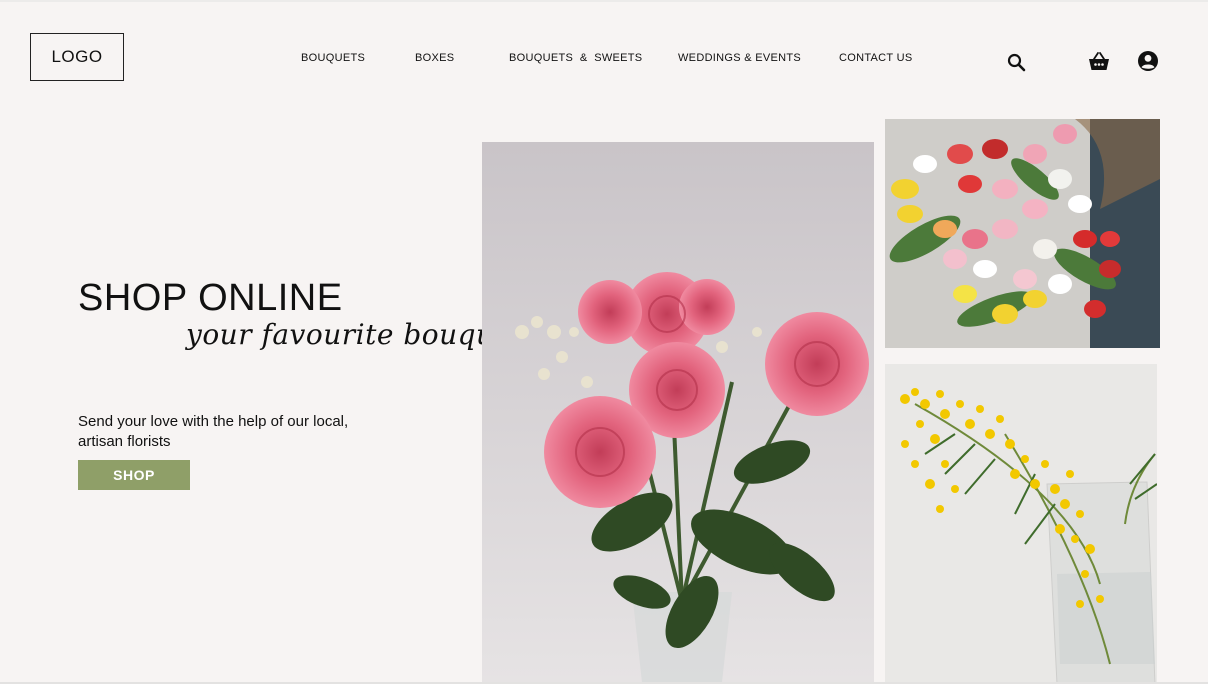 The height and width of the screenshot is (684, 1208). What do you see at coordinates (434, 58) in the screenshot?
I see `nav-item-boxes: BOXES` at bounding box center [434, 58].